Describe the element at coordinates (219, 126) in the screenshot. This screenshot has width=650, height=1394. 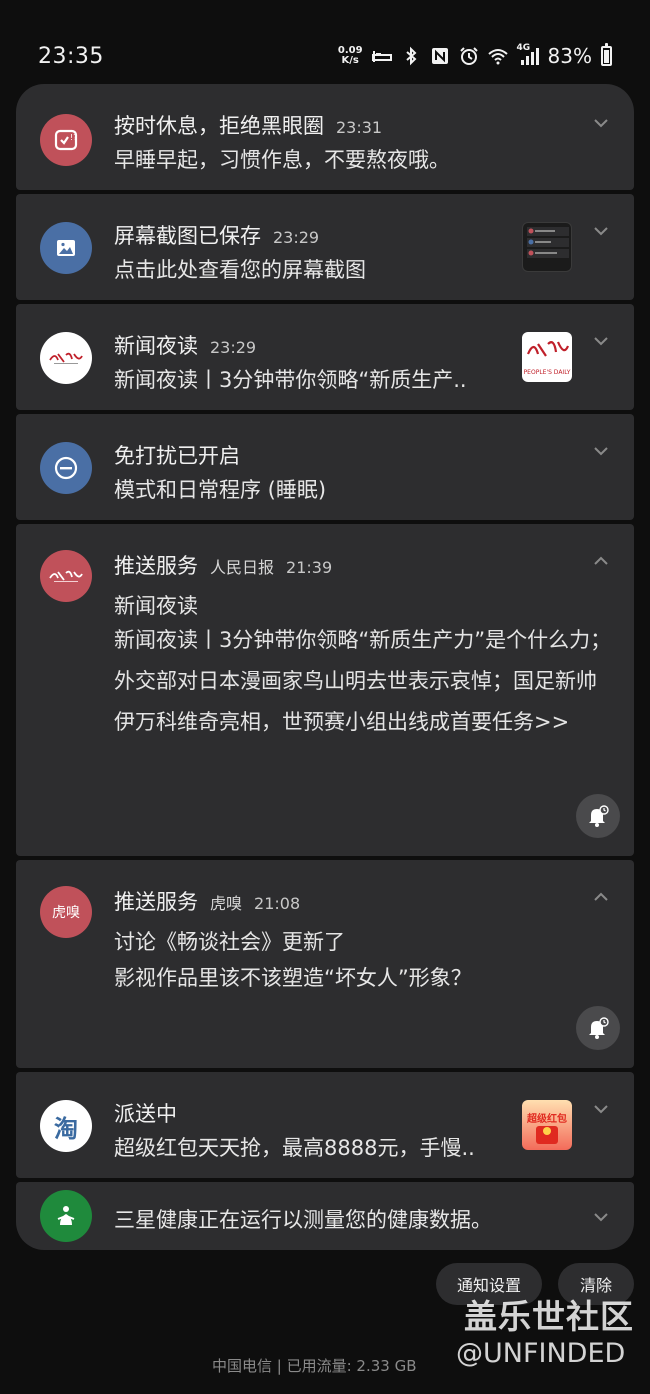
I see `notification-title: 按时休息，拒绝黑眼圈` at that location.